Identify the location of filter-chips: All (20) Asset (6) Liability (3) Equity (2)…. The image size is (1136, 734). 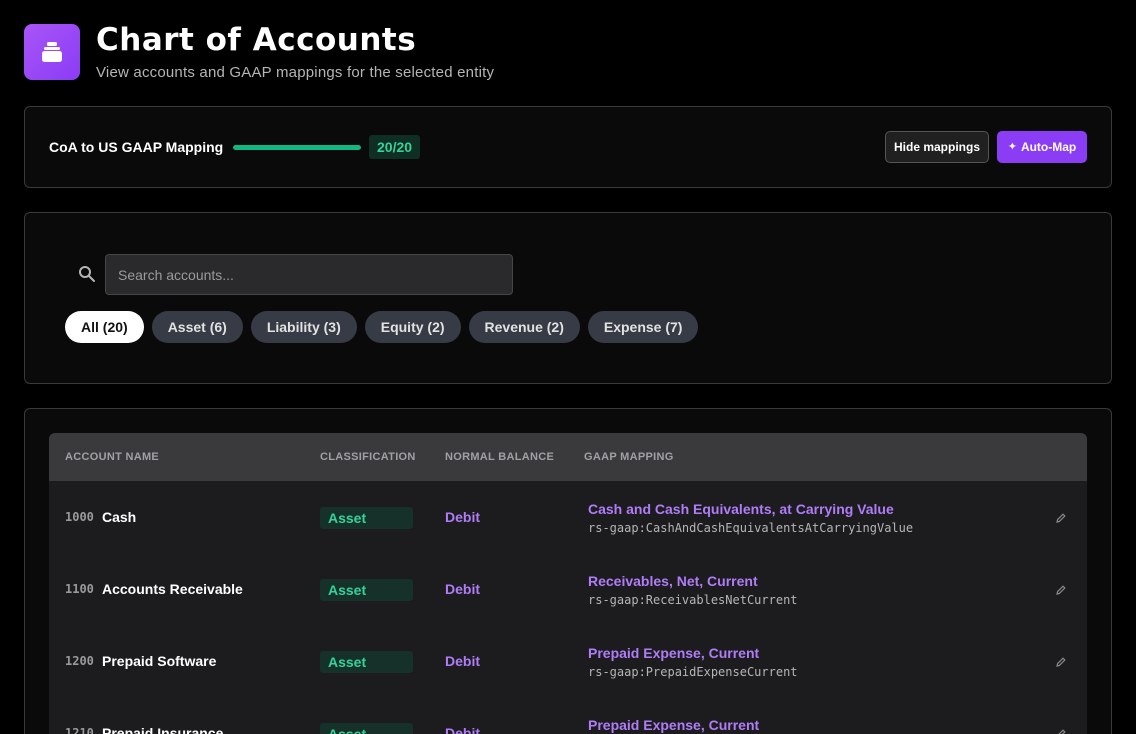
(382, 327).